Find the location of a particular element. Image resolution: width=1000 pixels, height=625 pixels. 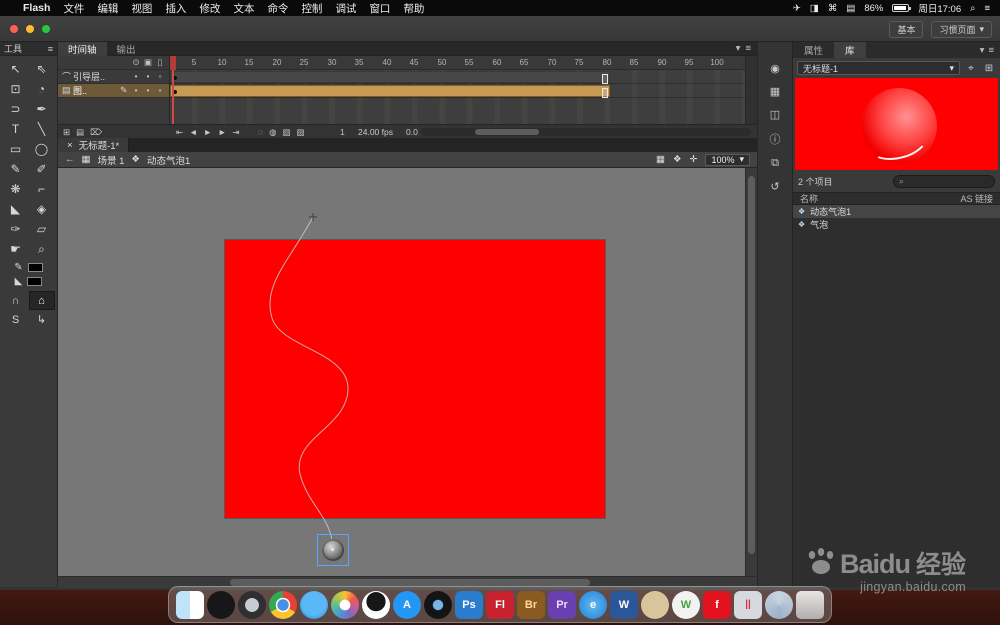

text-tool: T is located at coordinates (16, 129).